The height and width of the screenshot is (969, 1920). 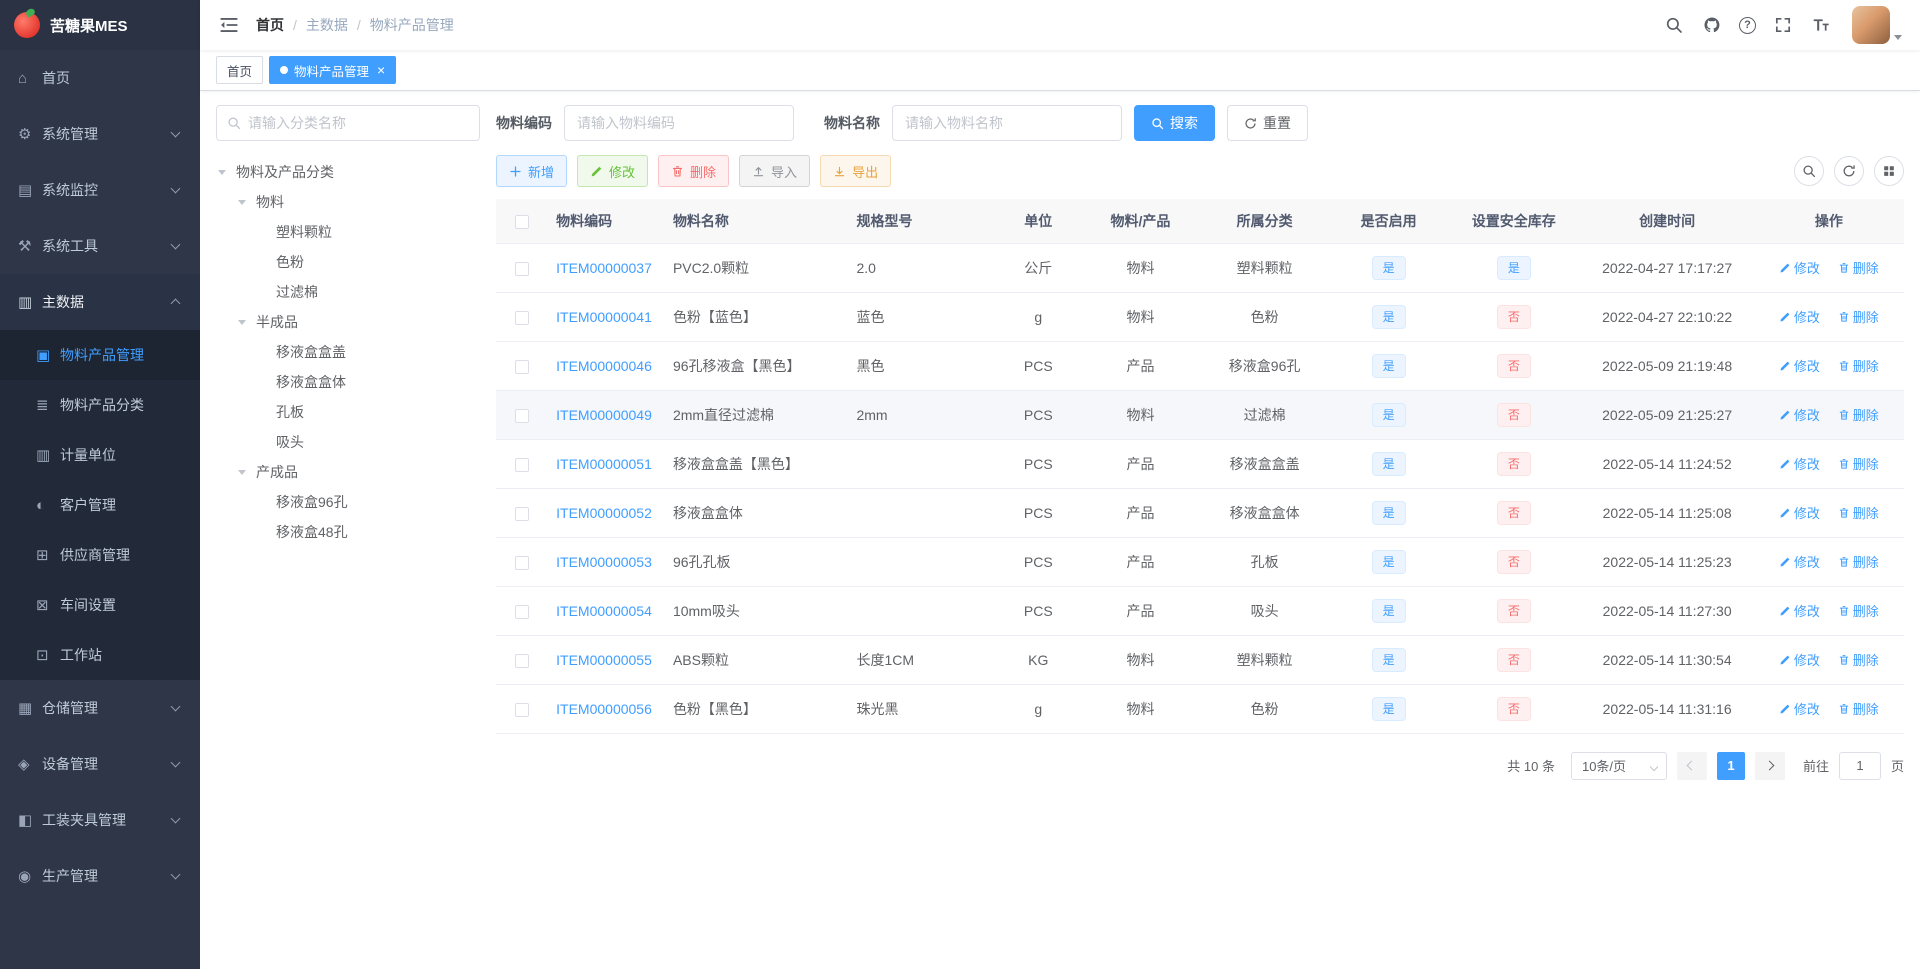 I want to click on sidebar-subitem: ▥ 计量单位, so click(x=100, y=455).